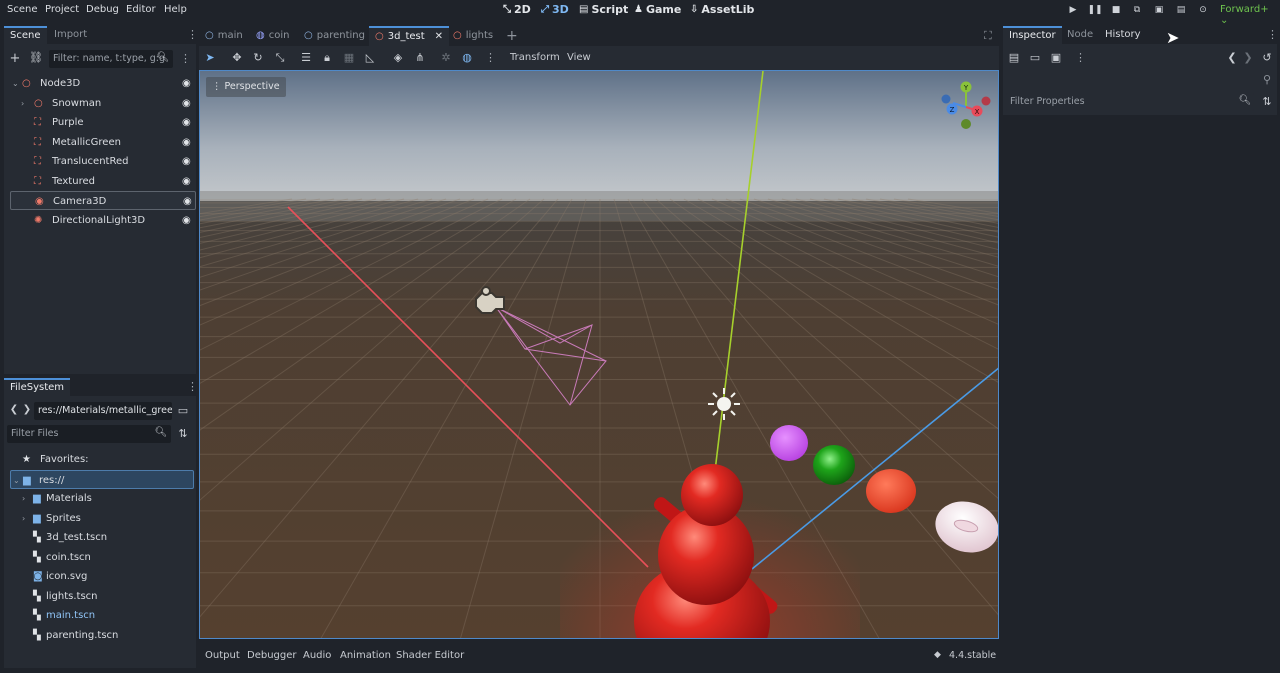  I want to click on version-label: 4.4.stable, so click(972, 655).